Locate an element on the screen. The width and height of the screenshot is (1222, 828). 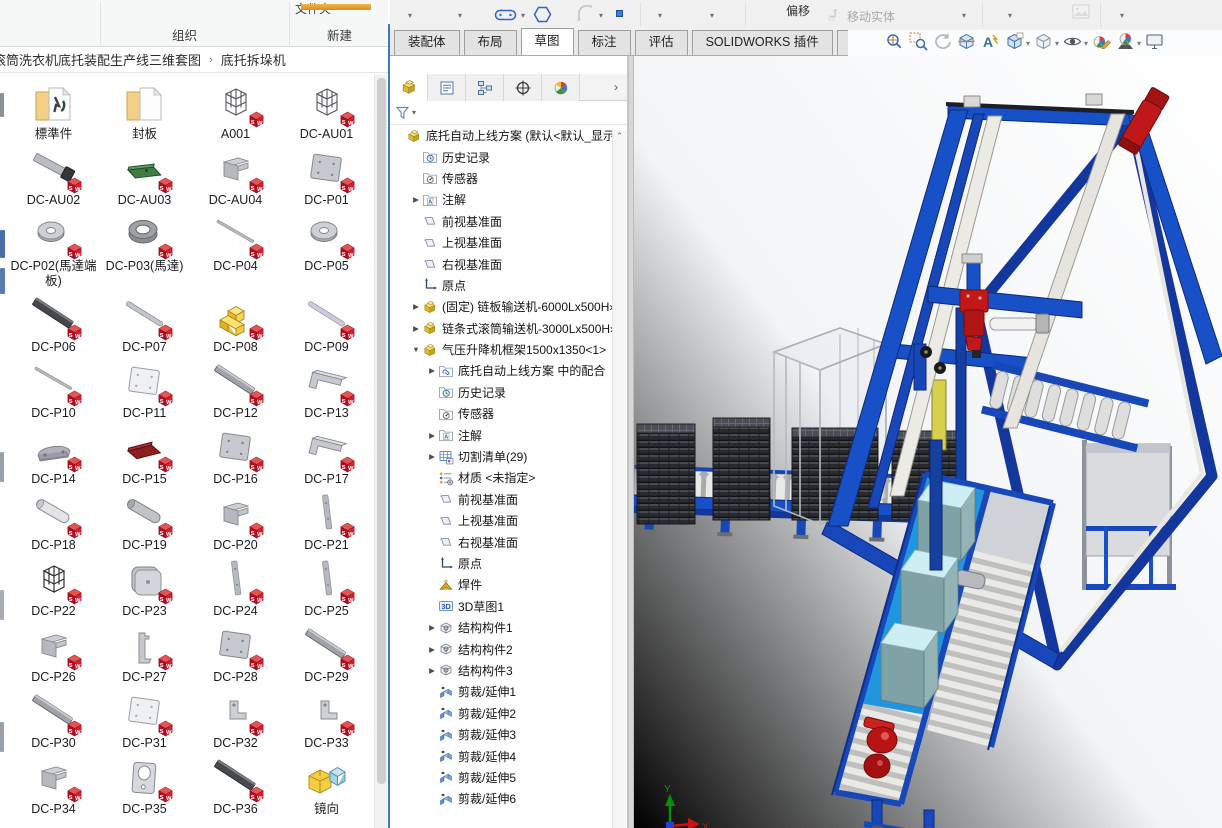
tree-item-27: 剪裁/延伸2 is located at coordinates (501, 713).